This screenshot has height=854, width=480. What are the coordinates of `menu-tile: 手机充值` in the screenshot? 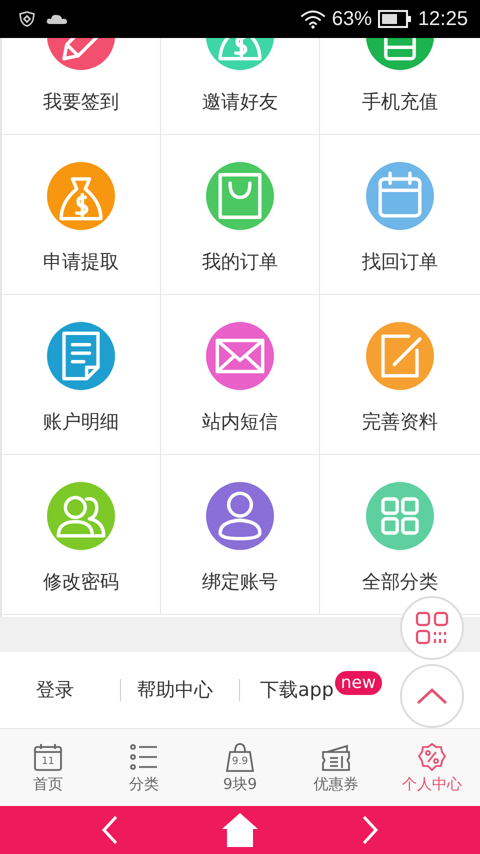 It's located at (400, 86).